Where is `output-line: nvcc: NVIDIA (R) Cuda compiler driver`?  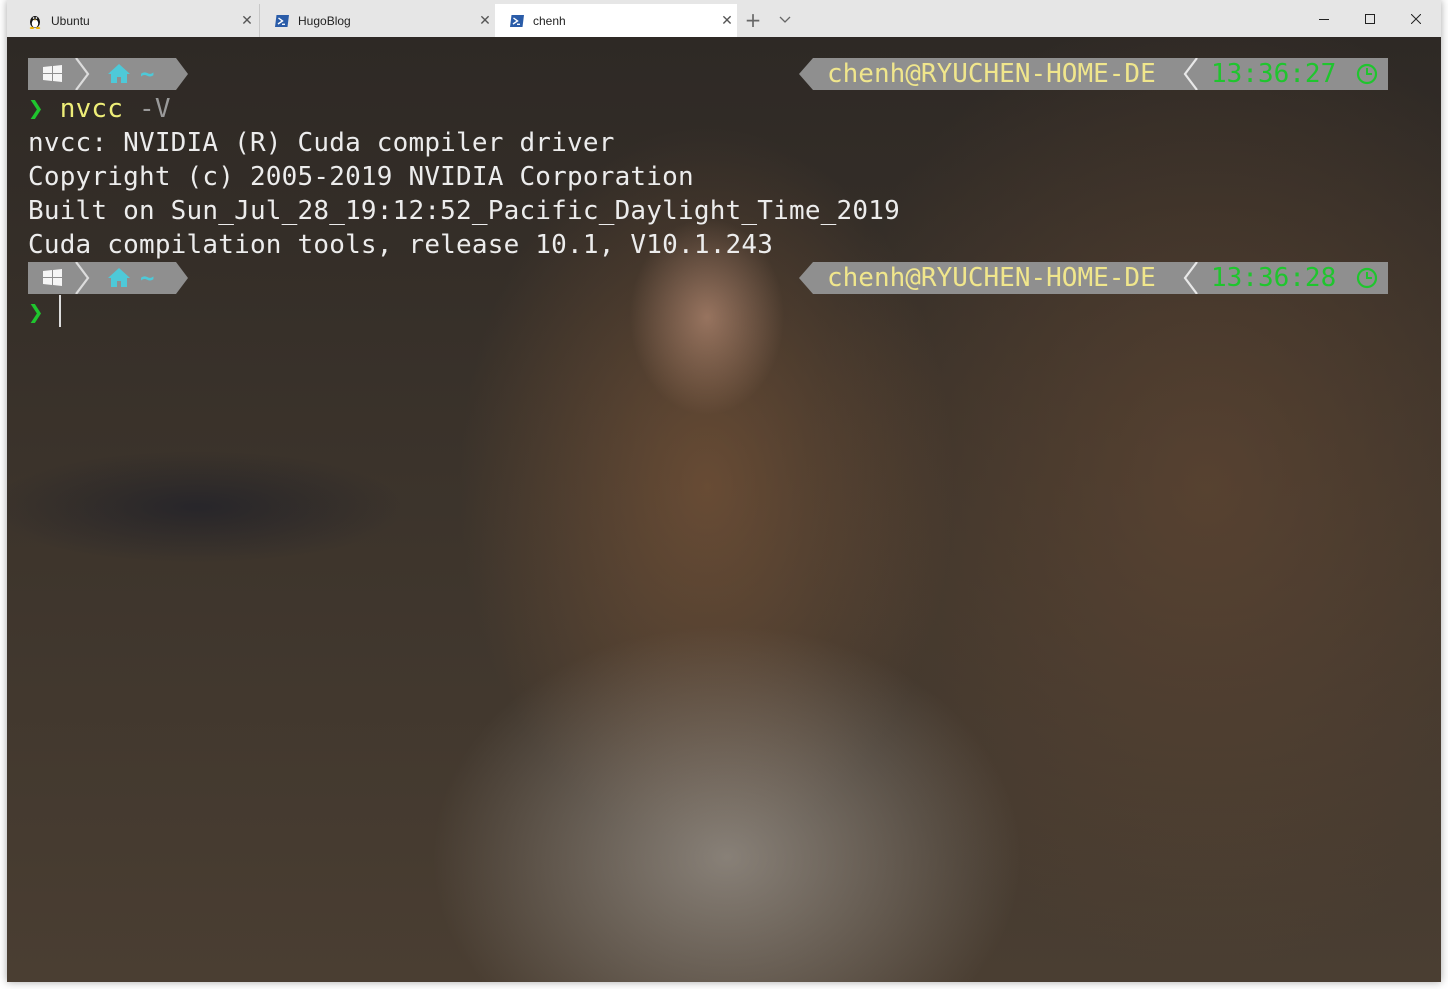
output-line: nvcc: NVIDIA (R) Cuda compiler driver is located at coordinates (321, 143).